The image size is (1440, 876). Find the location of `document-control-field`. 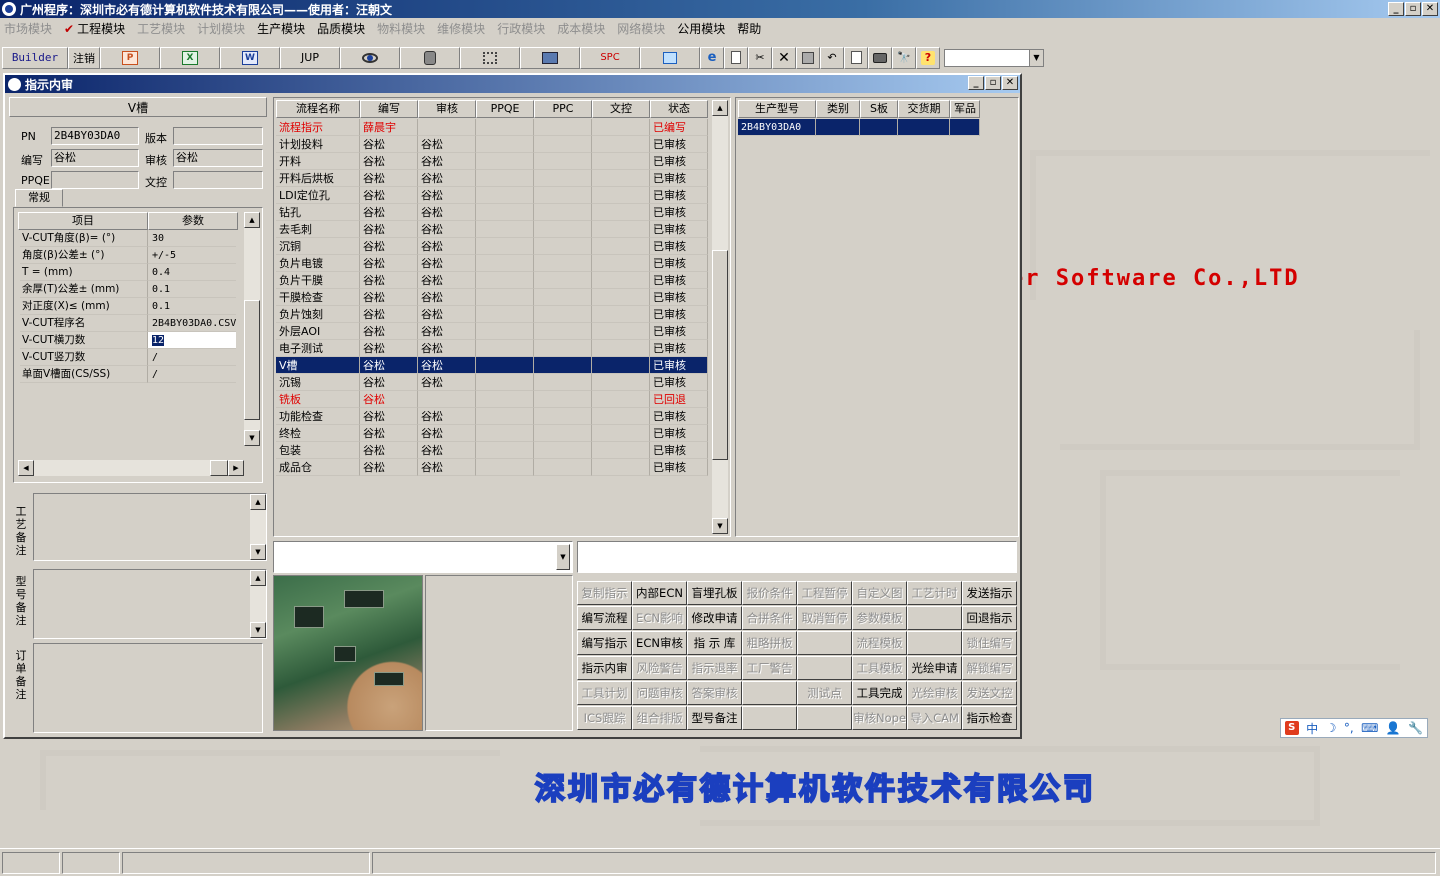

document-control-field is located at coordinates (218, 180).